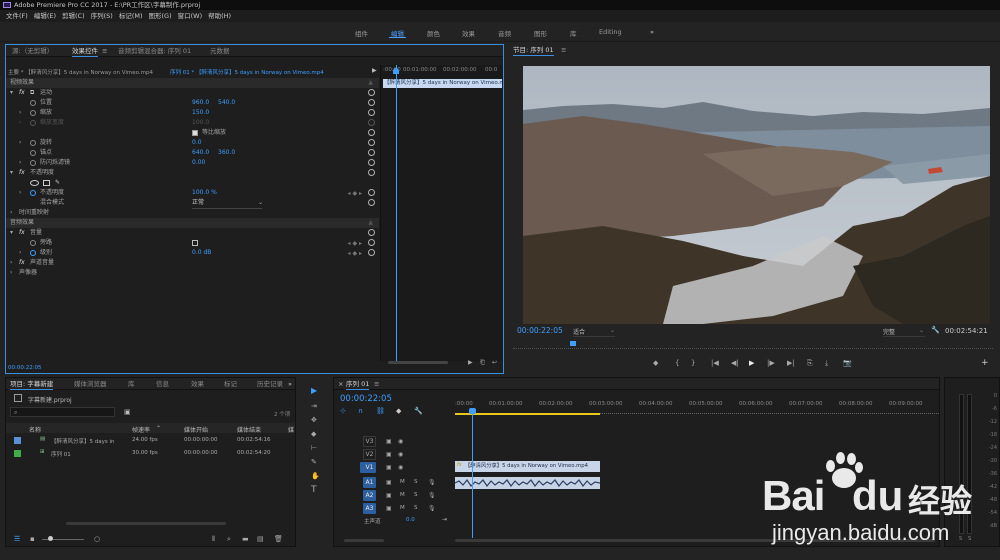  What do you see at coordinates (192, 143) in the screenshot?
I see `param-rotation: › 旋转 0.0` at bounding box center [192, 143].